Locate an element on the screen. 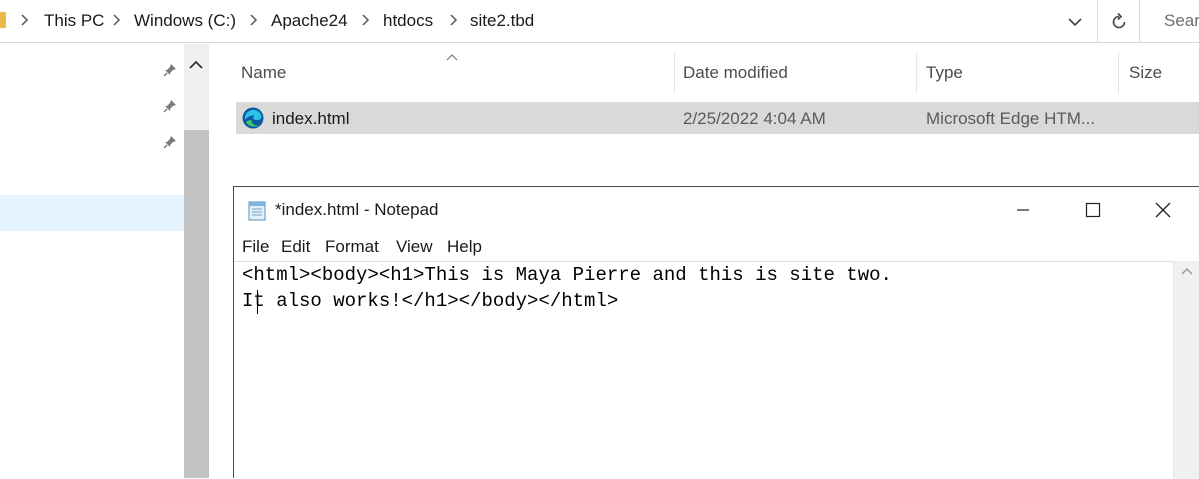  refresh-button is located at coordinates (1118, 21).